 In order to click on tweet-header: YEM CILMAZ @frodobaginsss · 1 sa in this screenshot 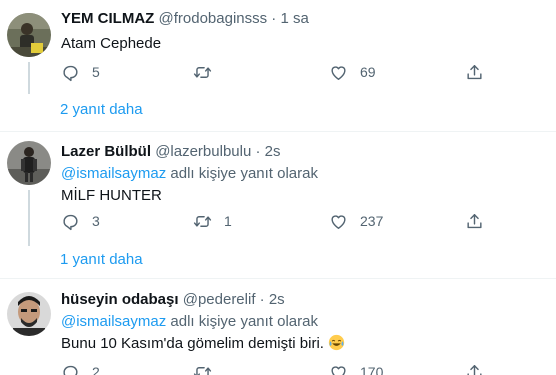, I will do `click(304, 19)`.